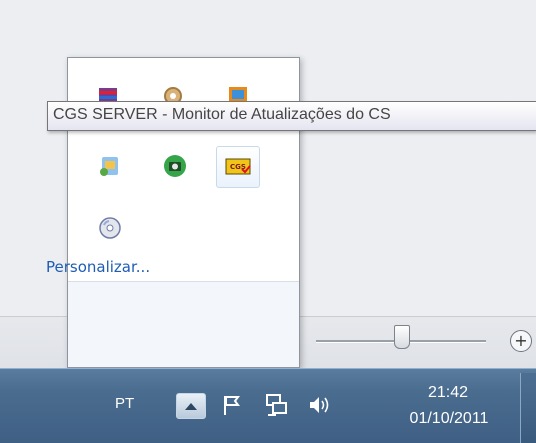 This screenshot has height=443, width=536. I want to click on zoom-slider-thumb, so click(402, 337).